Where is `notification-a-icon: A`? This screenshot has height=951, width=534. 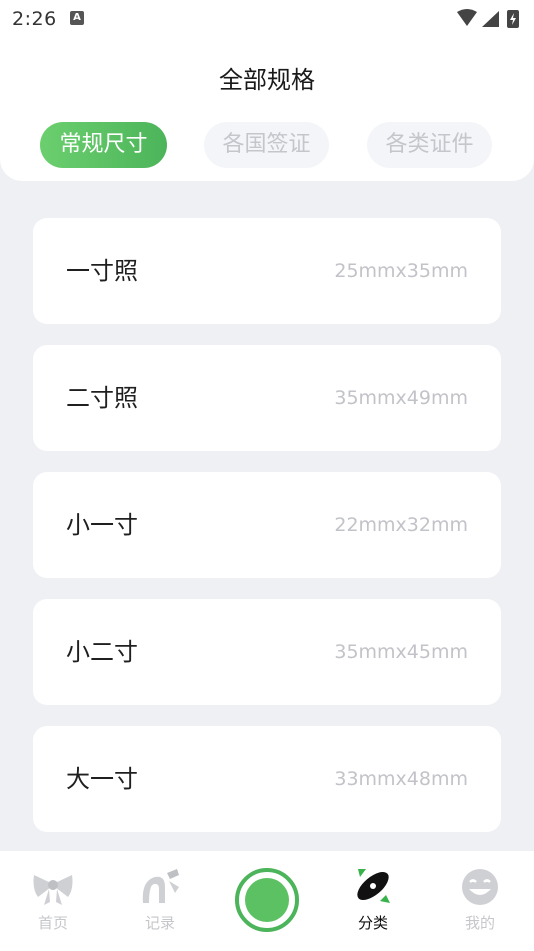 notification-a-icon: A is located at coordinates (77, 18).